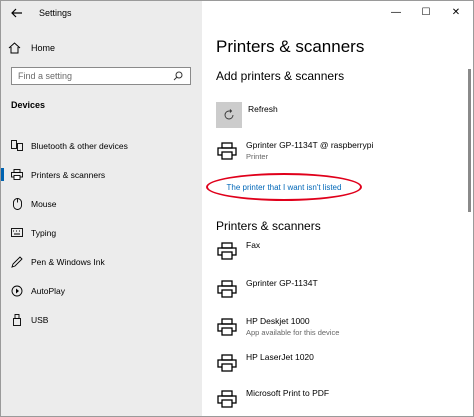 This screenshot has width=474, height=417. Describe the element at coordinates (280, 357) in the screenshot. I see `device-name: HP LaserJet 1020` at that location.